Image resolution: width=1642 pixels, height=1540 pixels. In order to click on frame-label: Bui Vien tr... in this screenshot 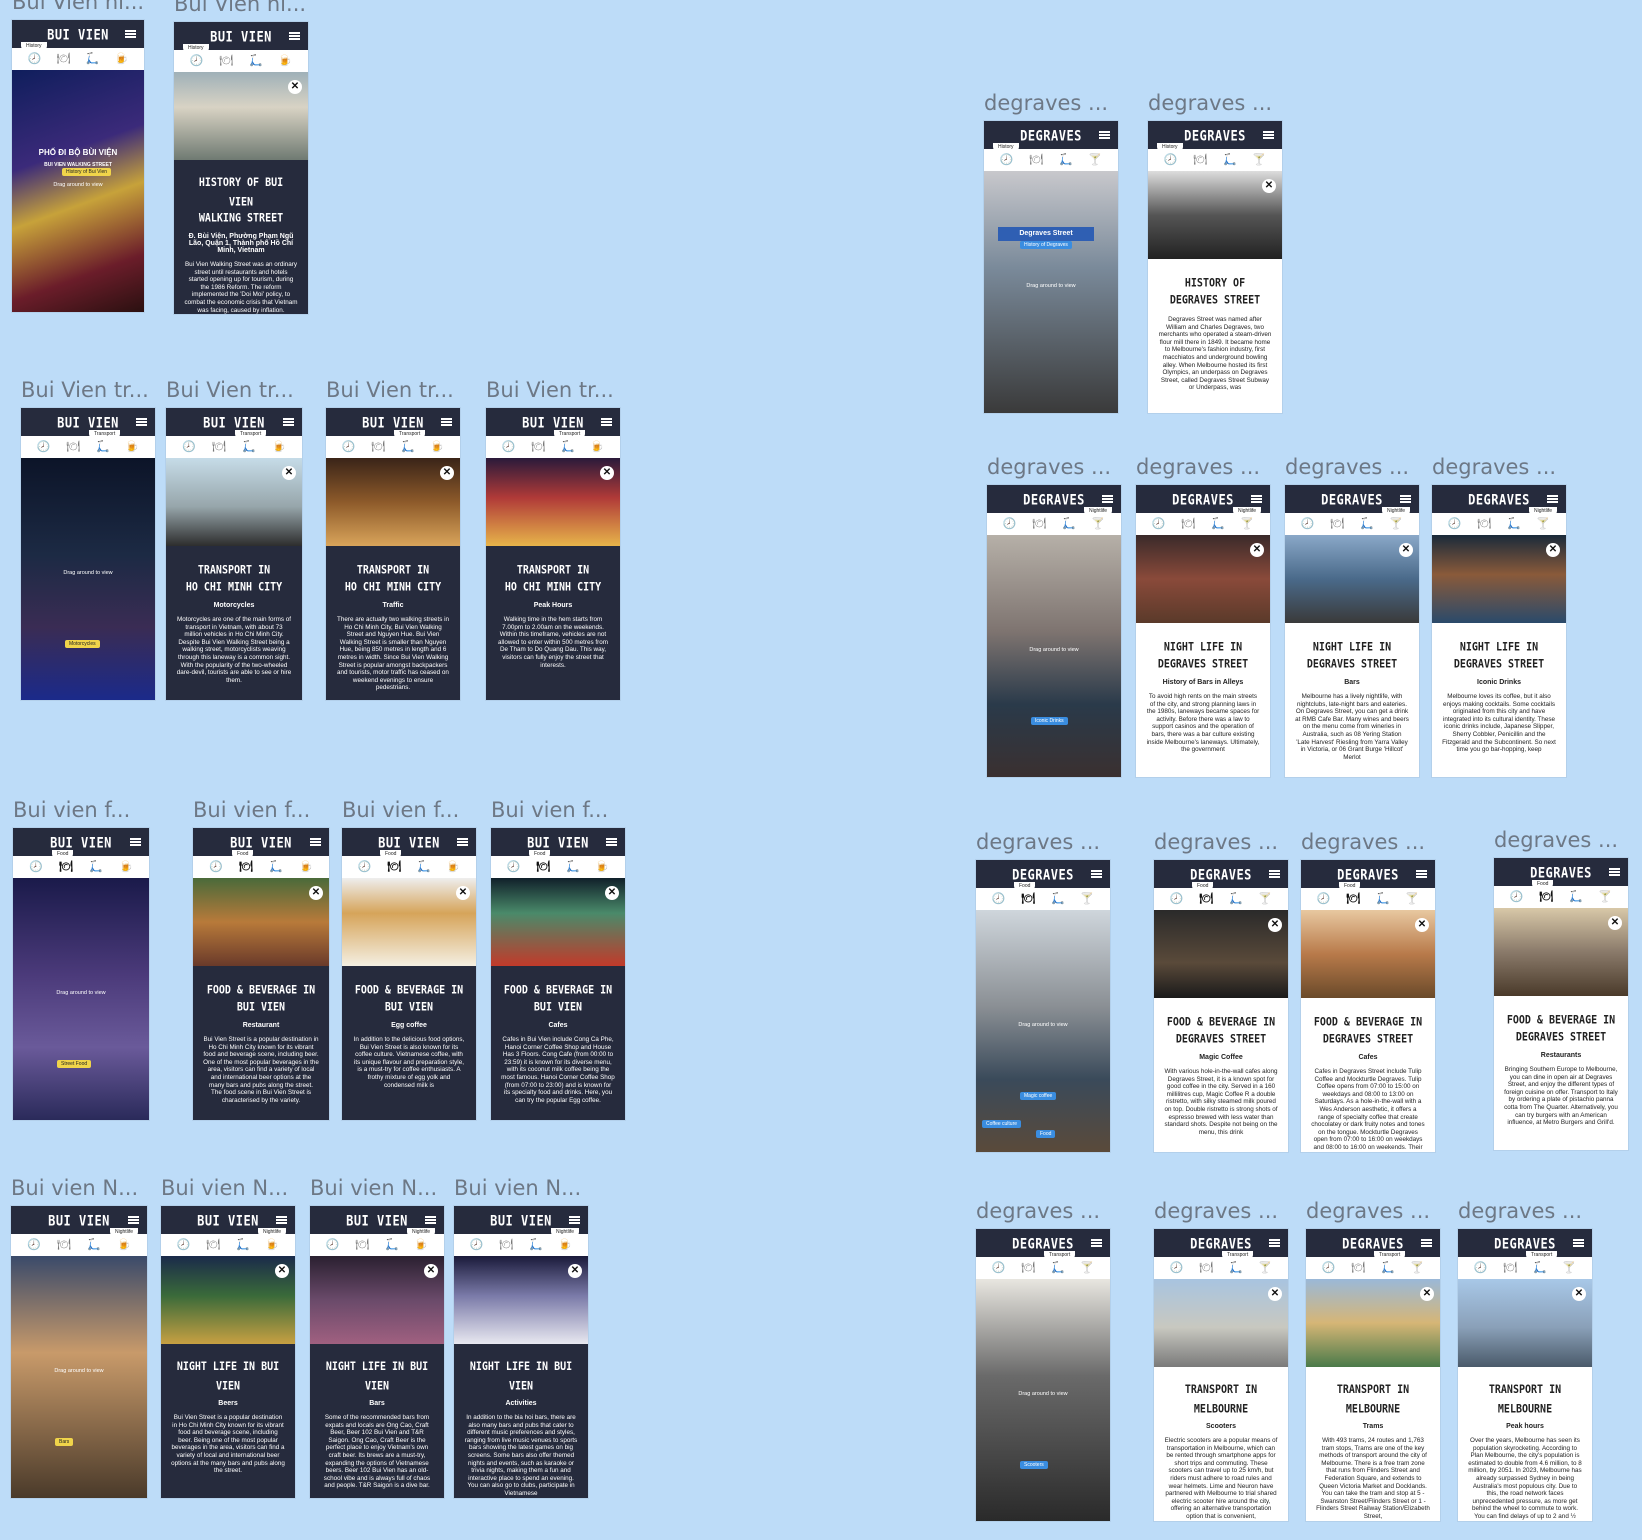, I will do `click(390, 390)`.